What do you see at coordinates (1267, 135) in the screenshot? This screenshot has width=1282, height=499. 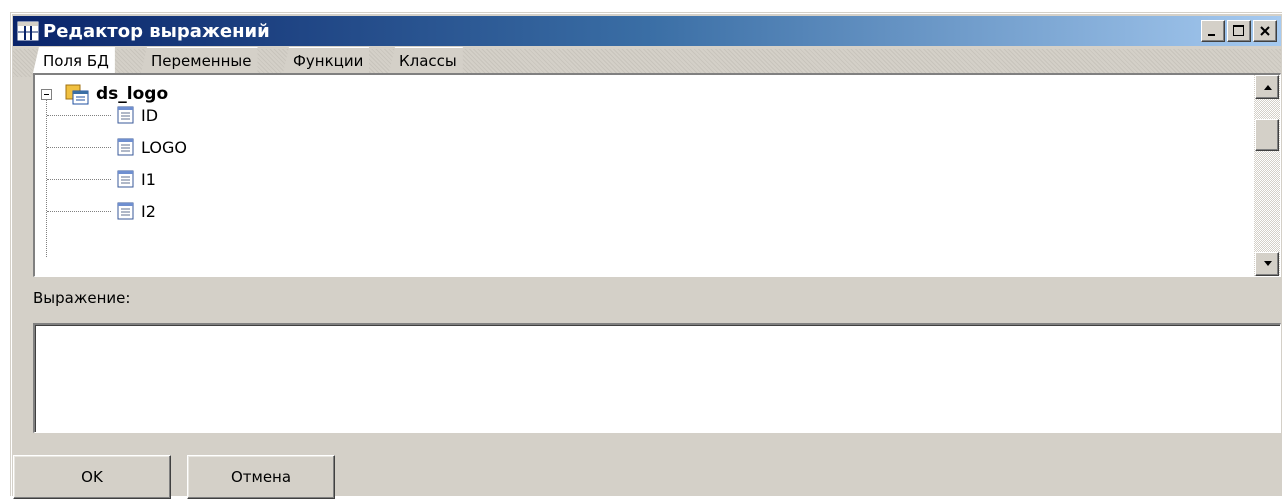 I see `scroll-thumb` at bounding box center [1267, 135].